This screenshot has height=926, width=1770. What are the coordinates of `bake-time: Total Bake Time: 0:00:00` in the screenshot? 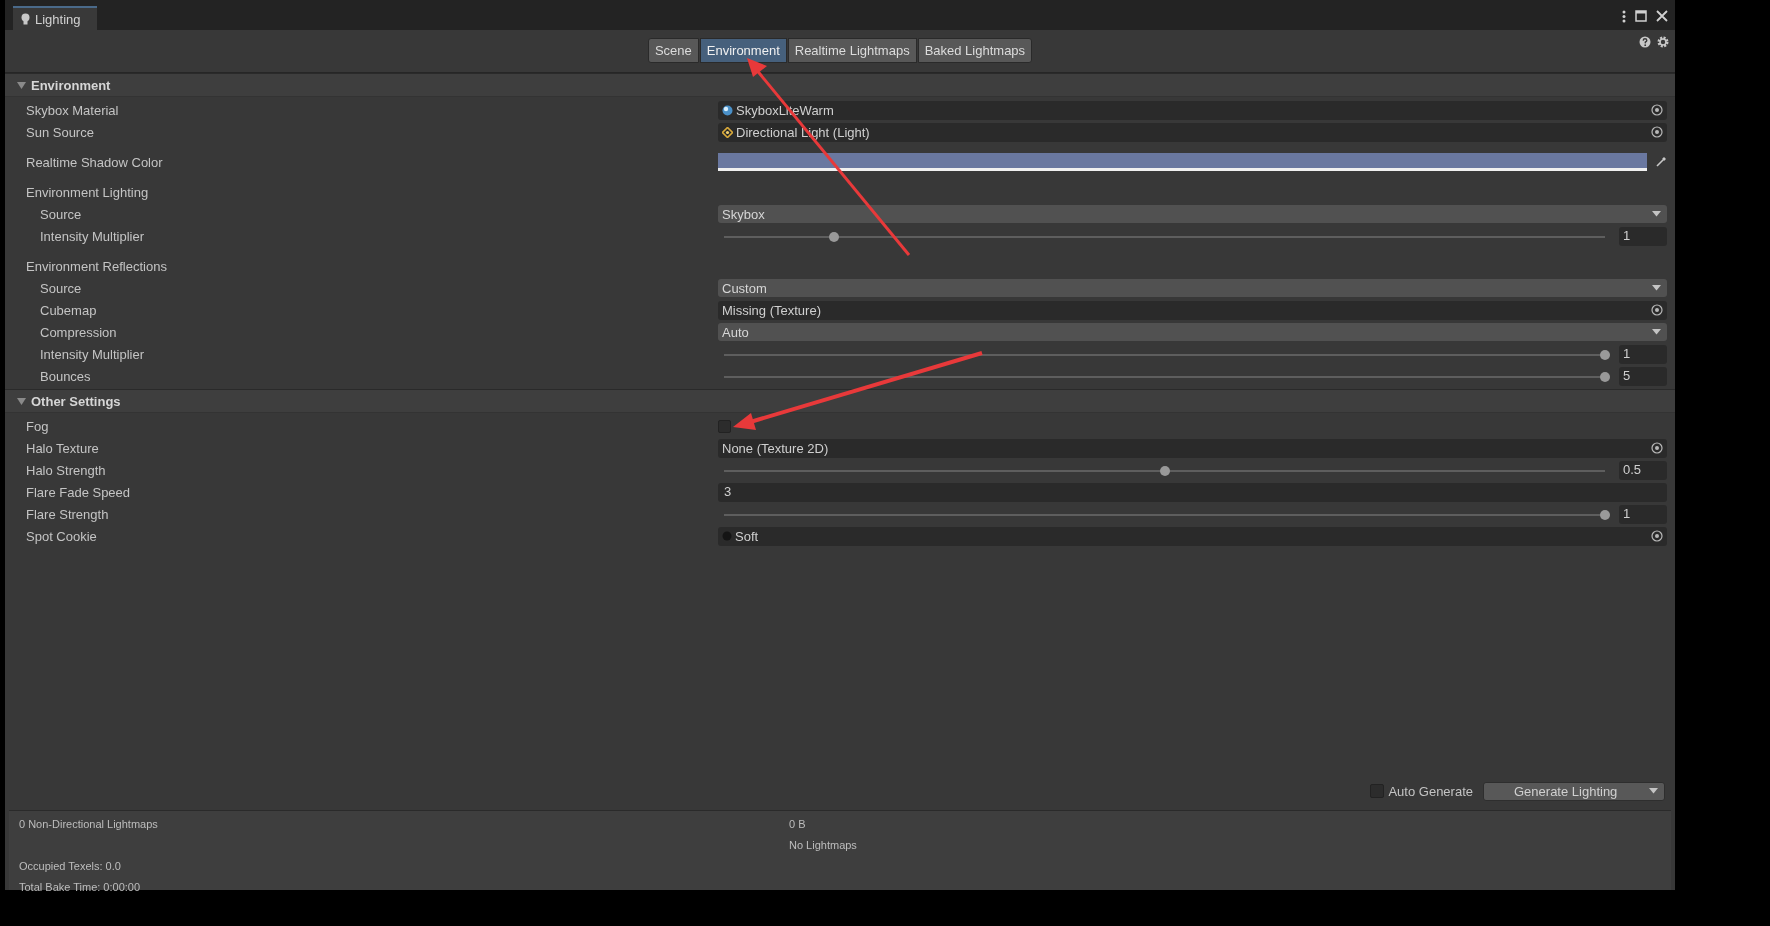 It's located at (80, 886).